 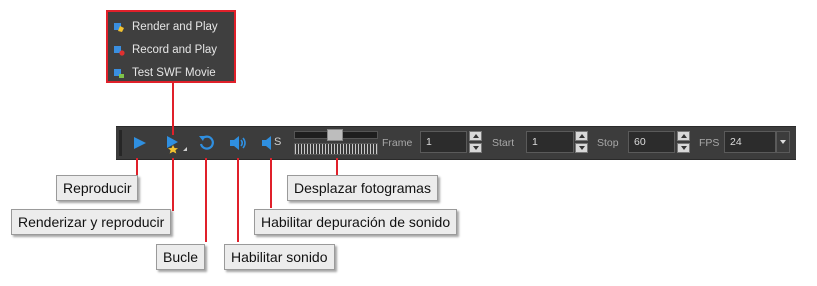 I want to click on render-play-icon, so click(x=119, y=27).